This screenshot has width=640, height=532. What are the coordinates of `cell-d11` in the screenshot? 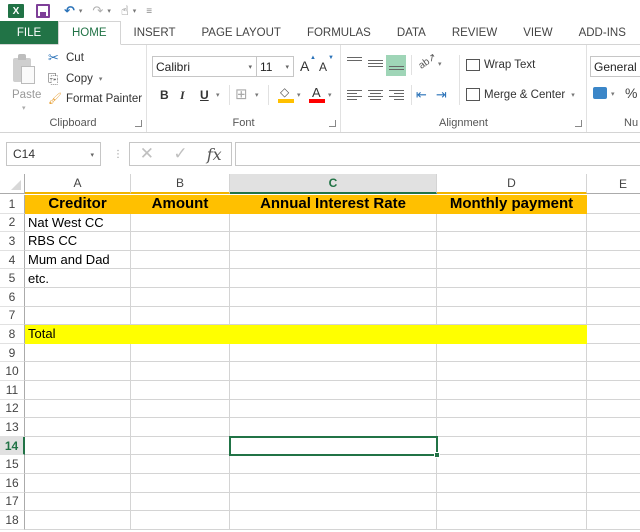 It's located at (512, 390).